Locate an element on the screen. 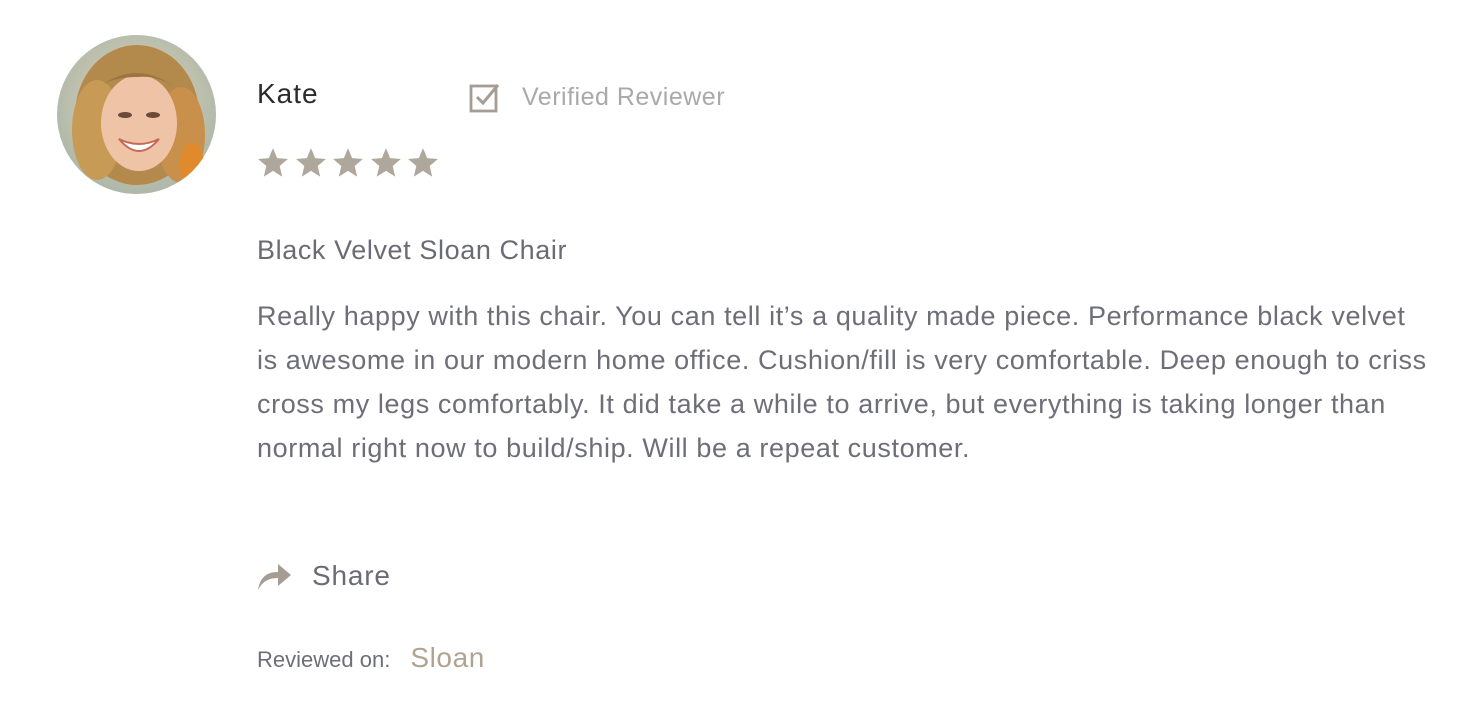 The height and width of the screenshot is (708, 1460). share-label: Share is located at coordinates (351, 575).